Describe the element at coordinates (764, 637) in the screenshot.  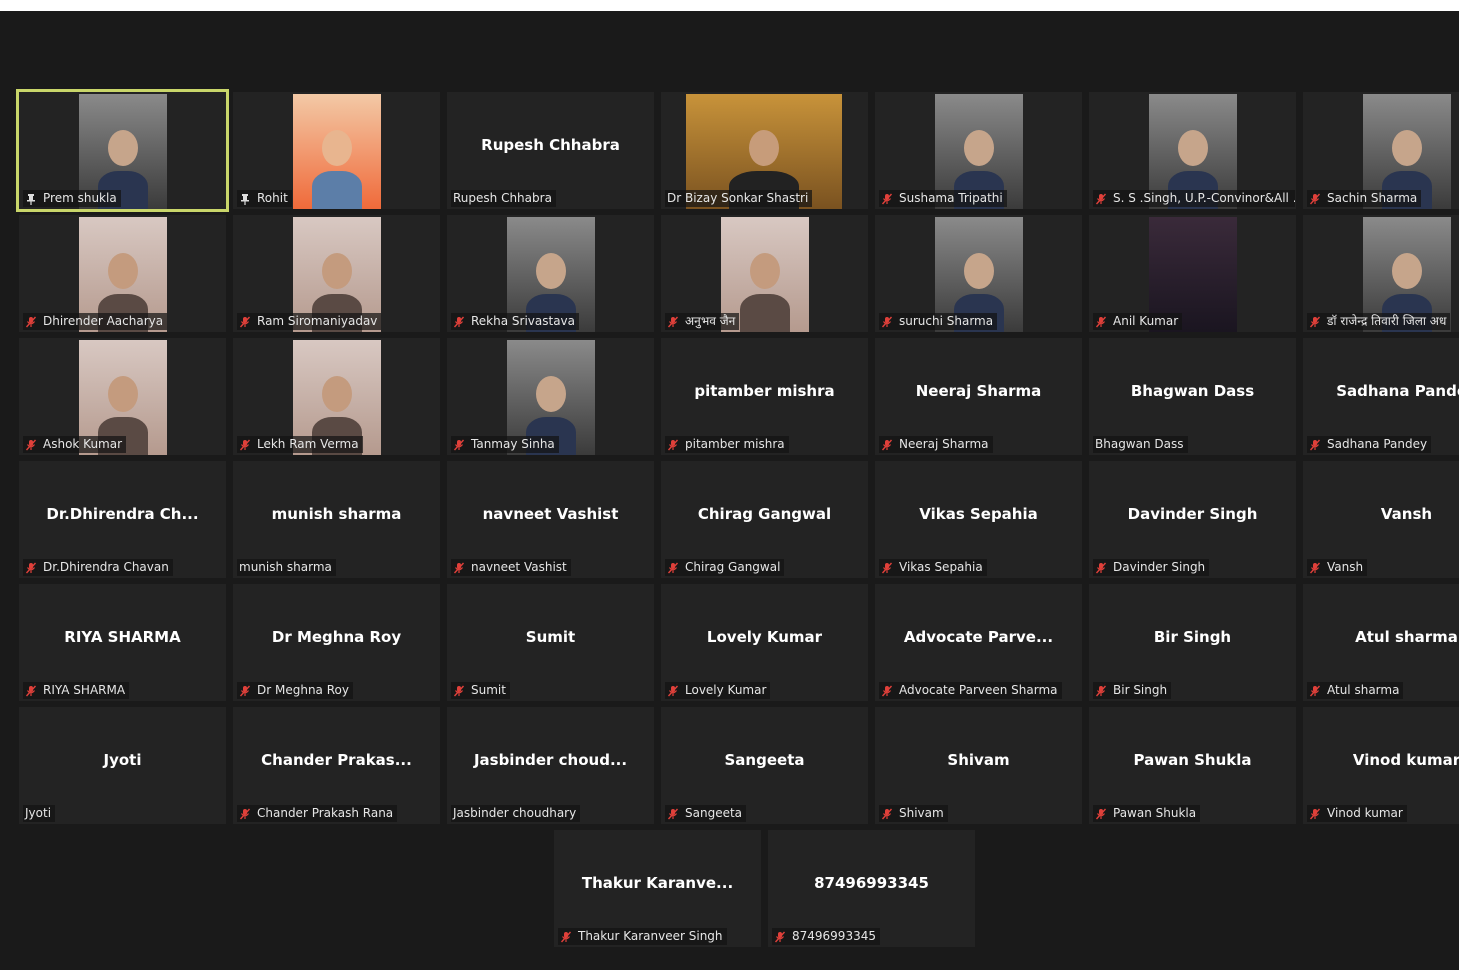
I see `participant-display-name: Lovely Kumar` at that location.